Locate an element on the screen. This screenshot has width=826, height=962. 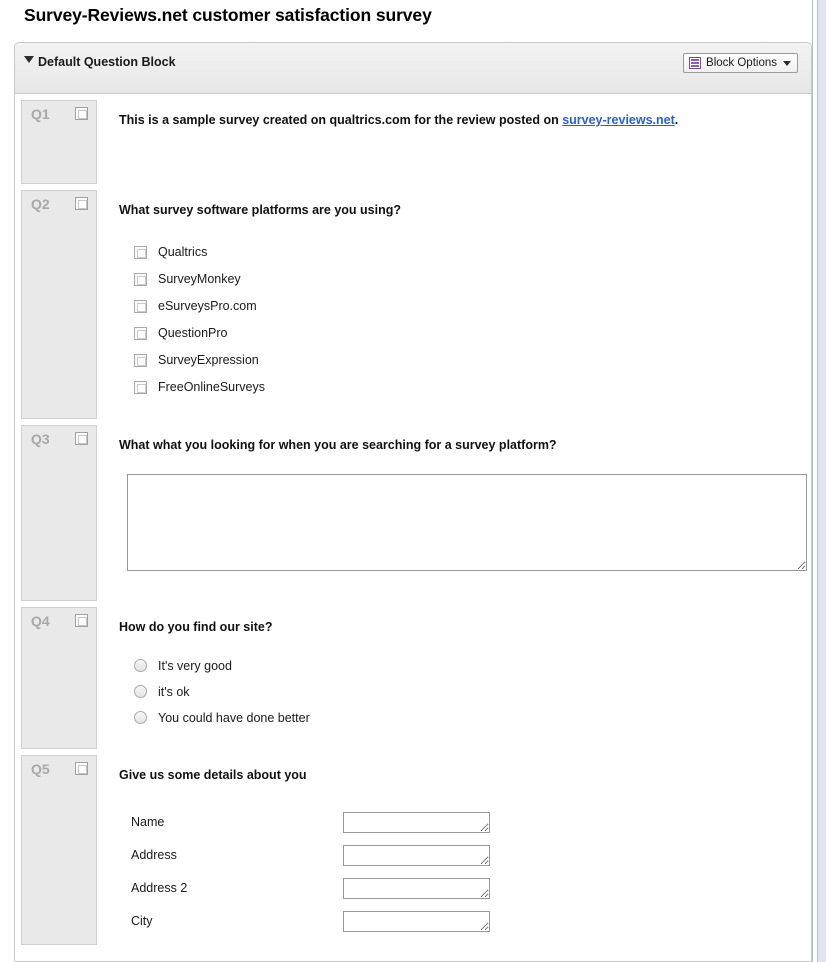
form-row: Name is located at coordinates (468, 822).